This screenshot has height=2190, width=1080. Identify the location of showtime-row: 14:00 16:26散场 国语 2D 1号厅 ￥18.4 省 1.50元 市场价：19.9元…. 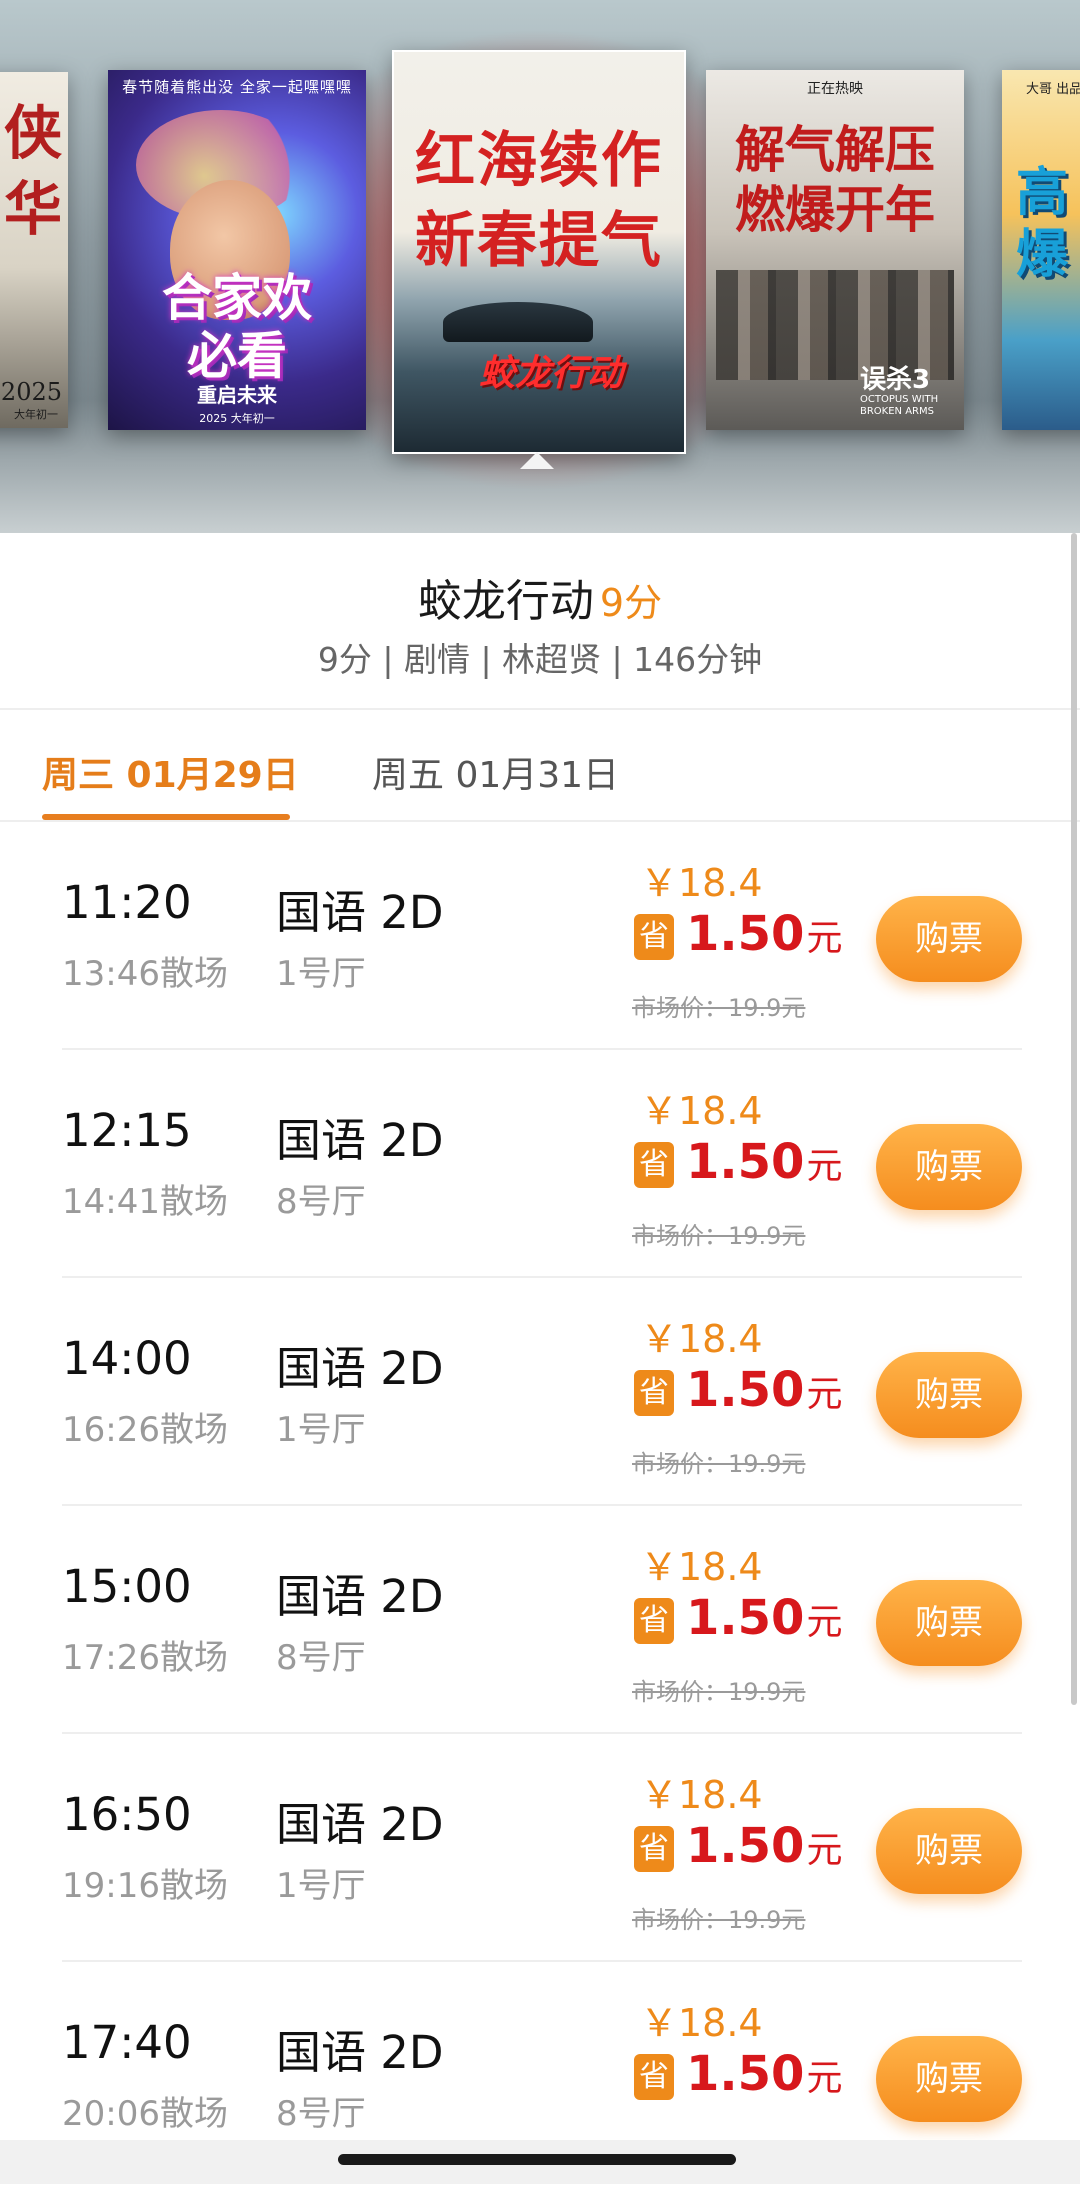
(540, 1392).